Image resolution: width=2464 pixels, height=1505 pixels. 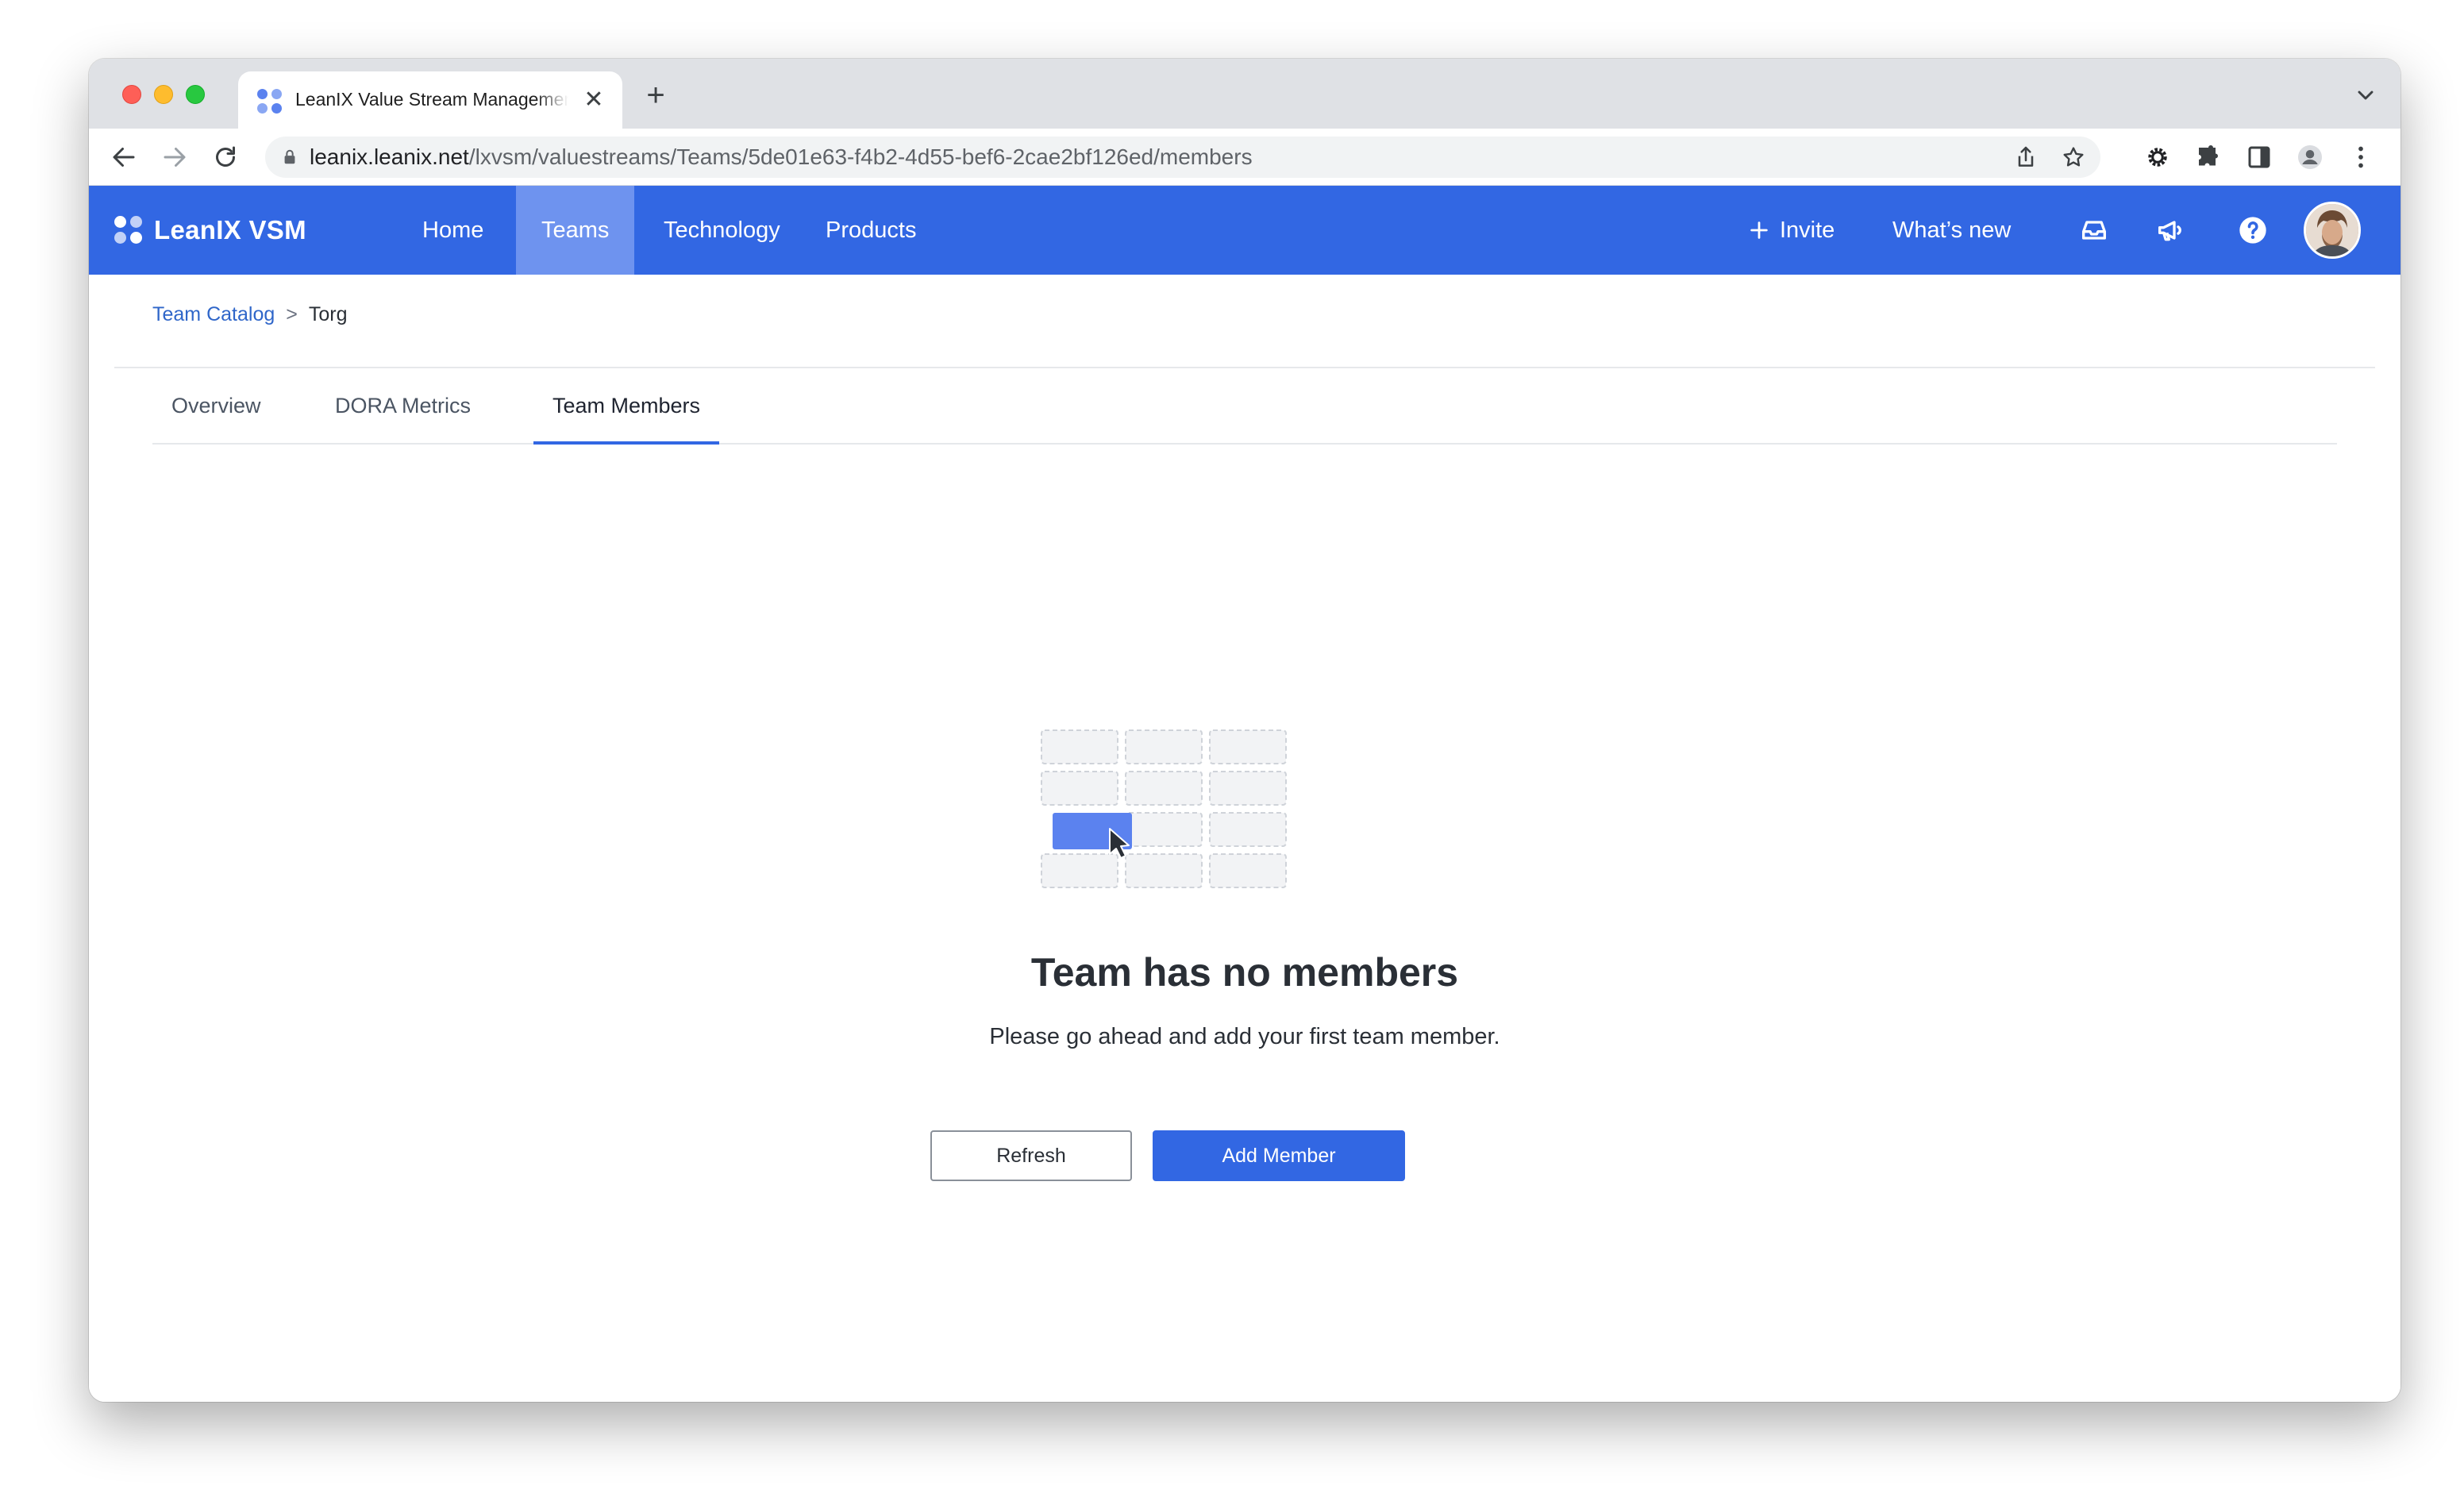 I want to click on url-domain: leanix.leanix.net, so click(x=389, y=156).